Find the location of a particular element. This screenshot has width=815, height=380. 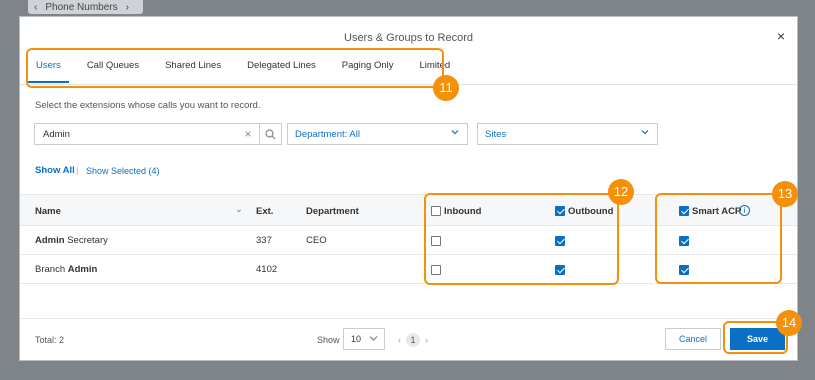

page-size-label: Show is located at coordinates (328, 340).